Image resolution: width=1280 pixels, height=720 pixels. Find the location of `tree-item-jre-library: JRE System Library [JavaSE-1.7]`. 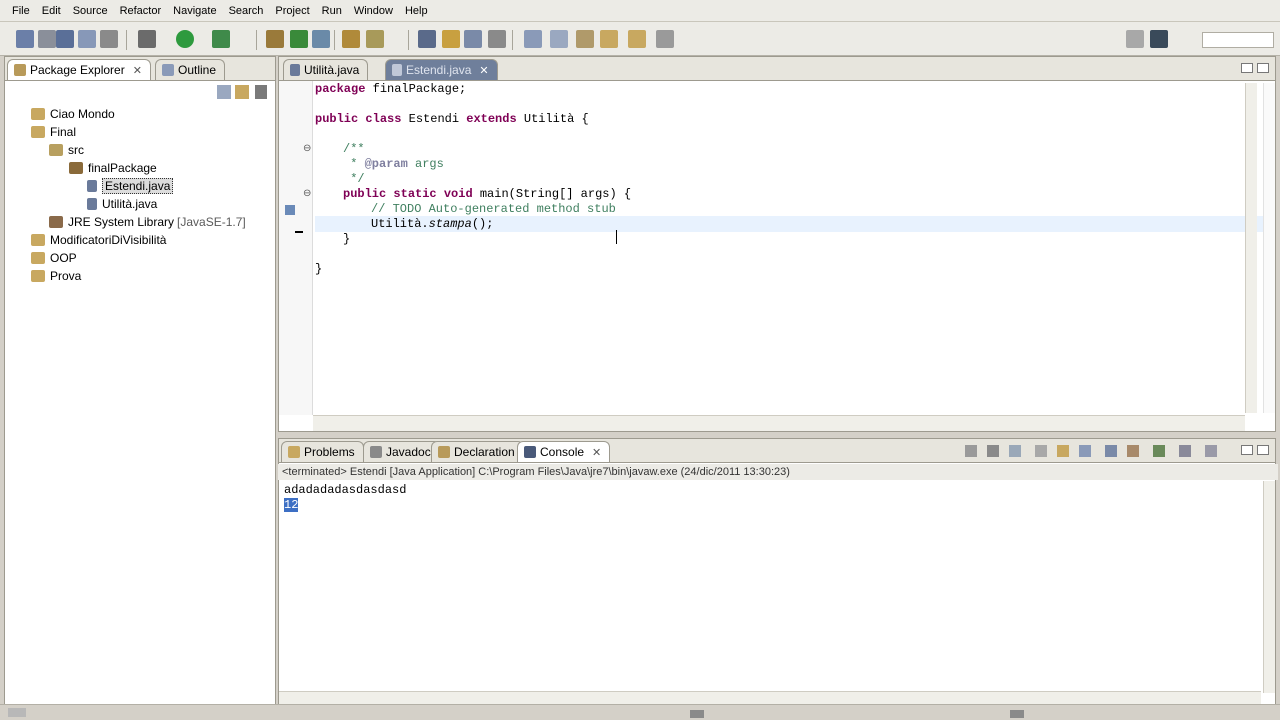

tree-item-jre-library: JRE System Library [JavaSE-1.7] is located at coordinates (147, 222).